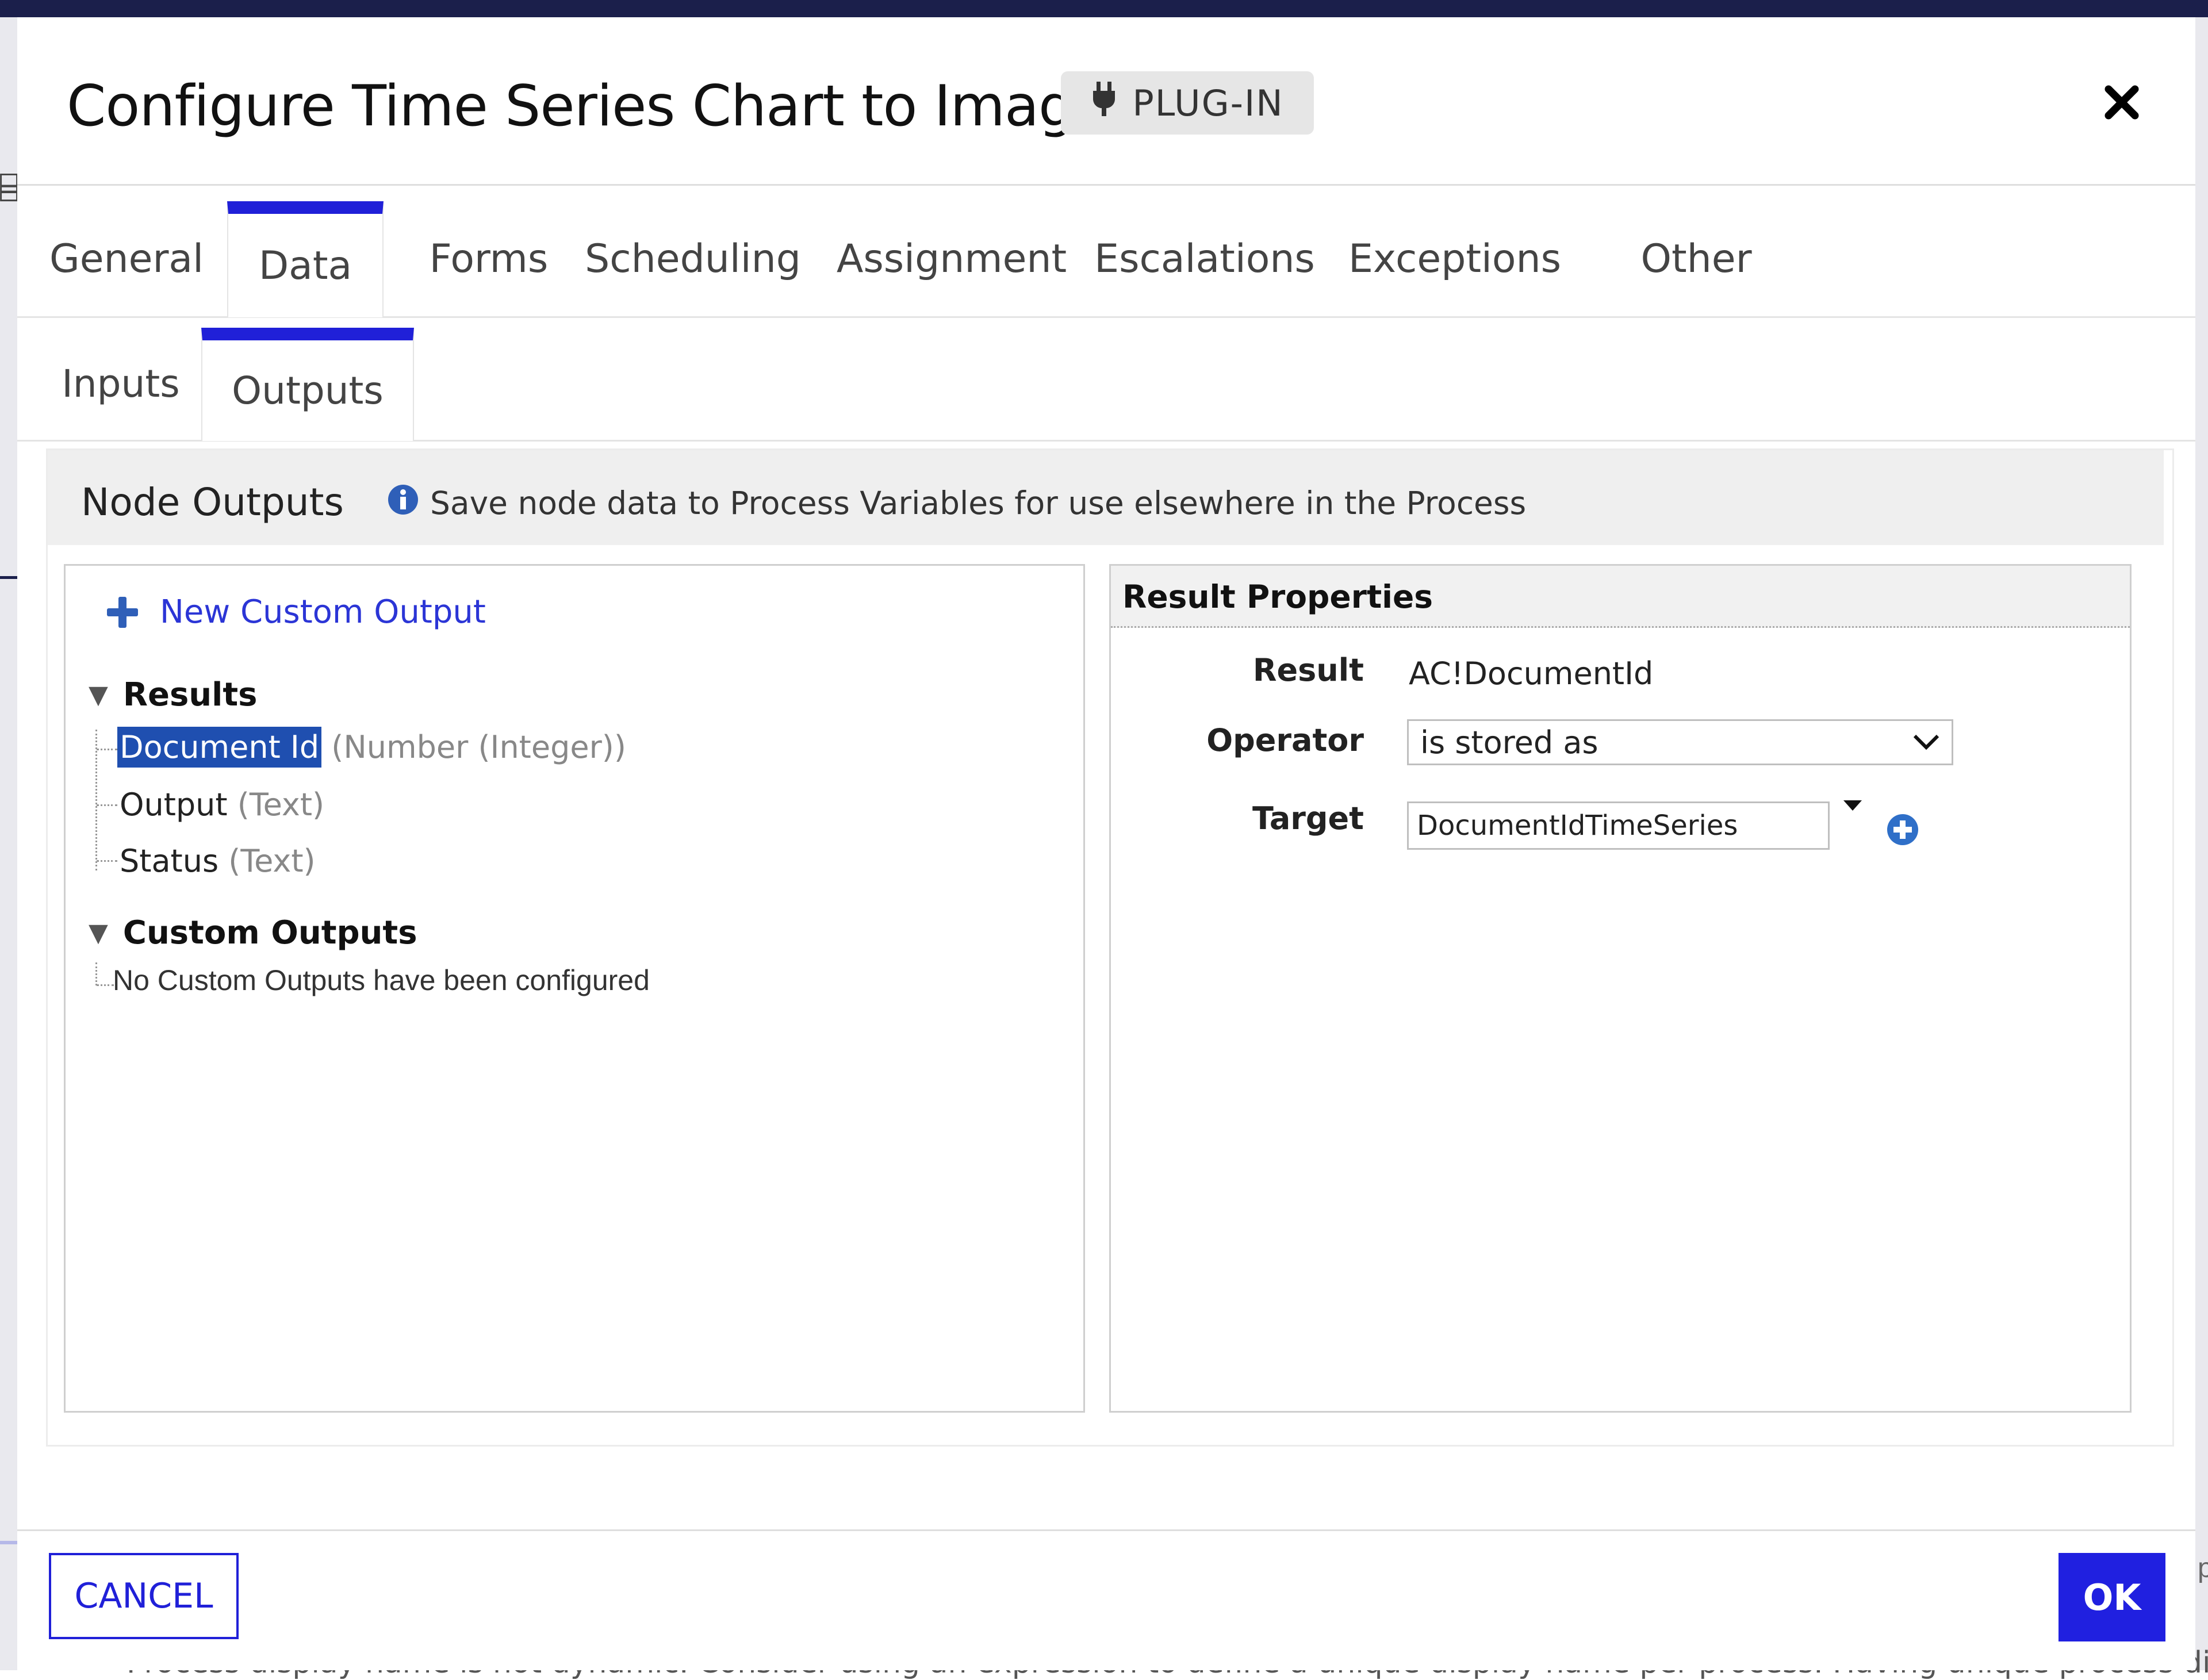  What do you see at coordinates (1902, 829) in the screenshot?
I see `add-variable-icon` at bounding box center [1902, 829].